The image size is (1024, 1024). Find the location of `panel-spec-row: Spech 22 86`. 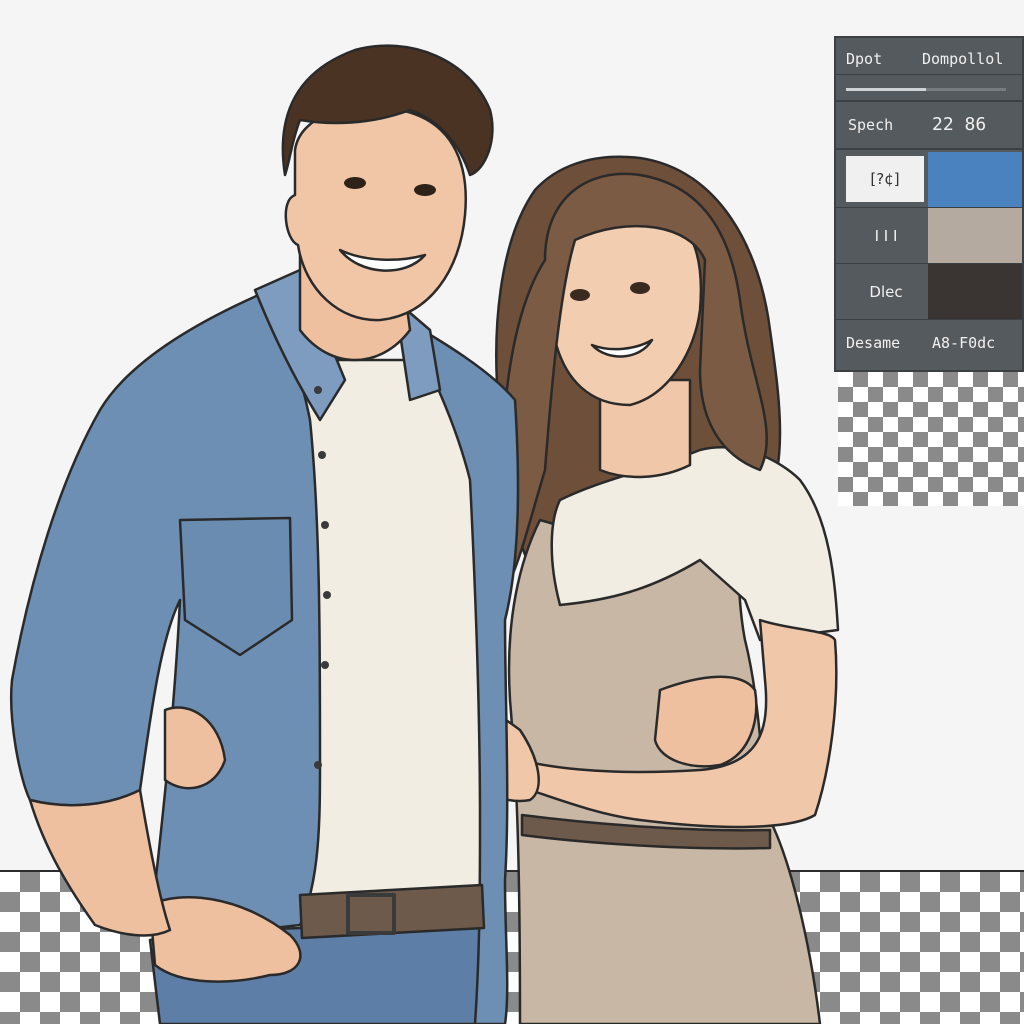

panel-spec-row: Spech 22 86 is located at coordinates (929, 127).